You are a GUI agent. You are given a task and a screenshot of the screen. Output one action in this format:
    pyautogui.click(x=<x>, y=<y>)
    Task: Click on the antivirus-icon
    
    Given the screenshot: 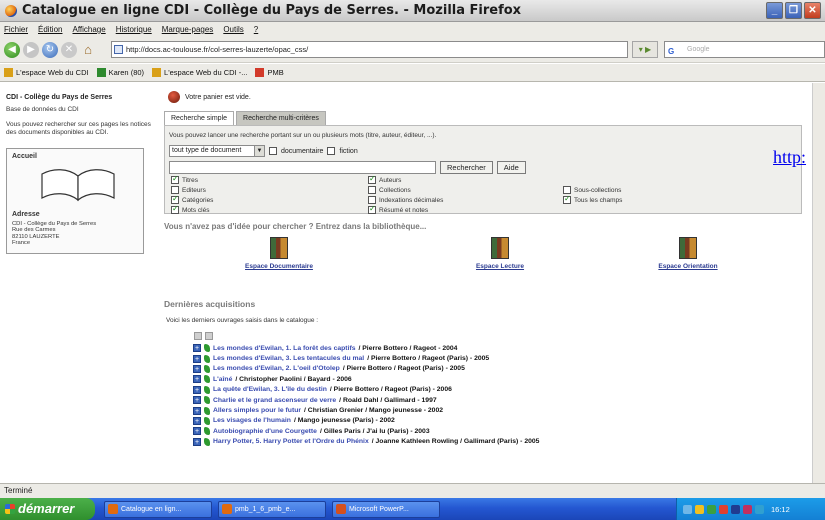 What is the action you would take?
    pyautogui.click(x=723, y=509)
    